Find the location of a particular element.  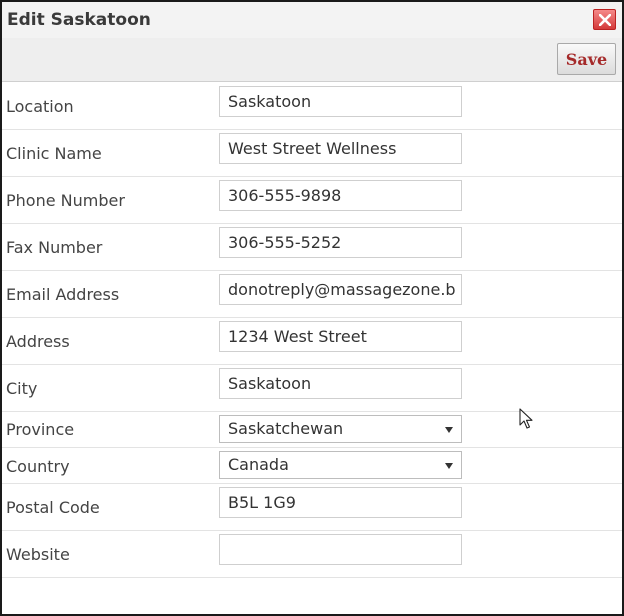

city-label: City is located at coordinates (22, 388).